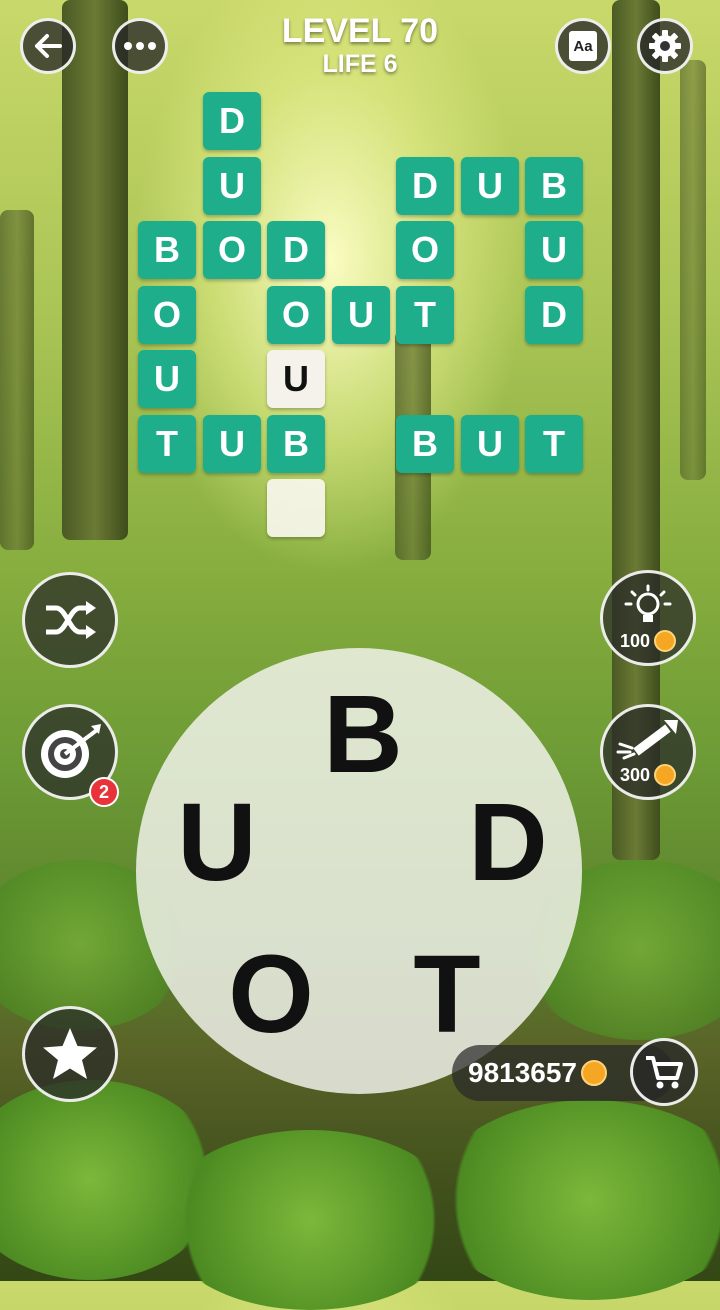 This screenshot has width=720, height=1310. What do you see at coordinates (647, 740) in the screenshot?
I see `rocket-icon` at bounding box center [647, 740].